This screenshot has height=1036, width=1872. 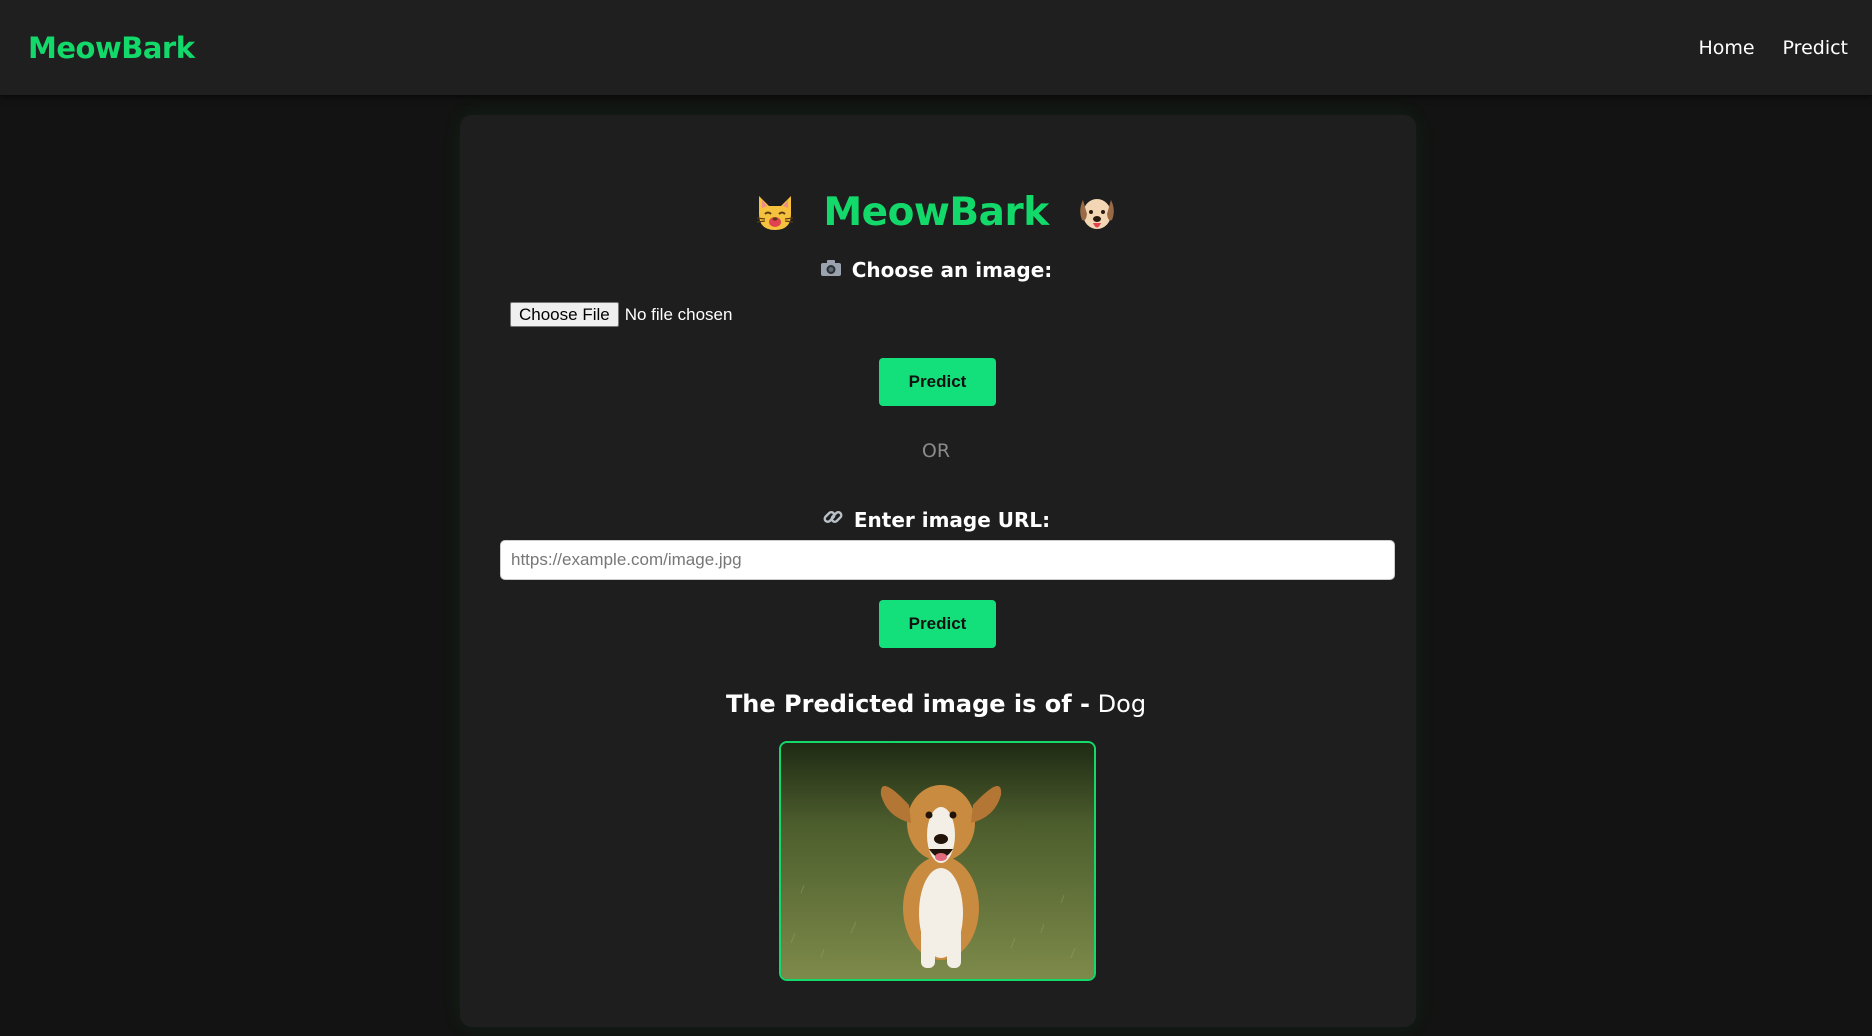 I want to click on choose-image-label-text: Choose an image:, so click(x=952, y=270).